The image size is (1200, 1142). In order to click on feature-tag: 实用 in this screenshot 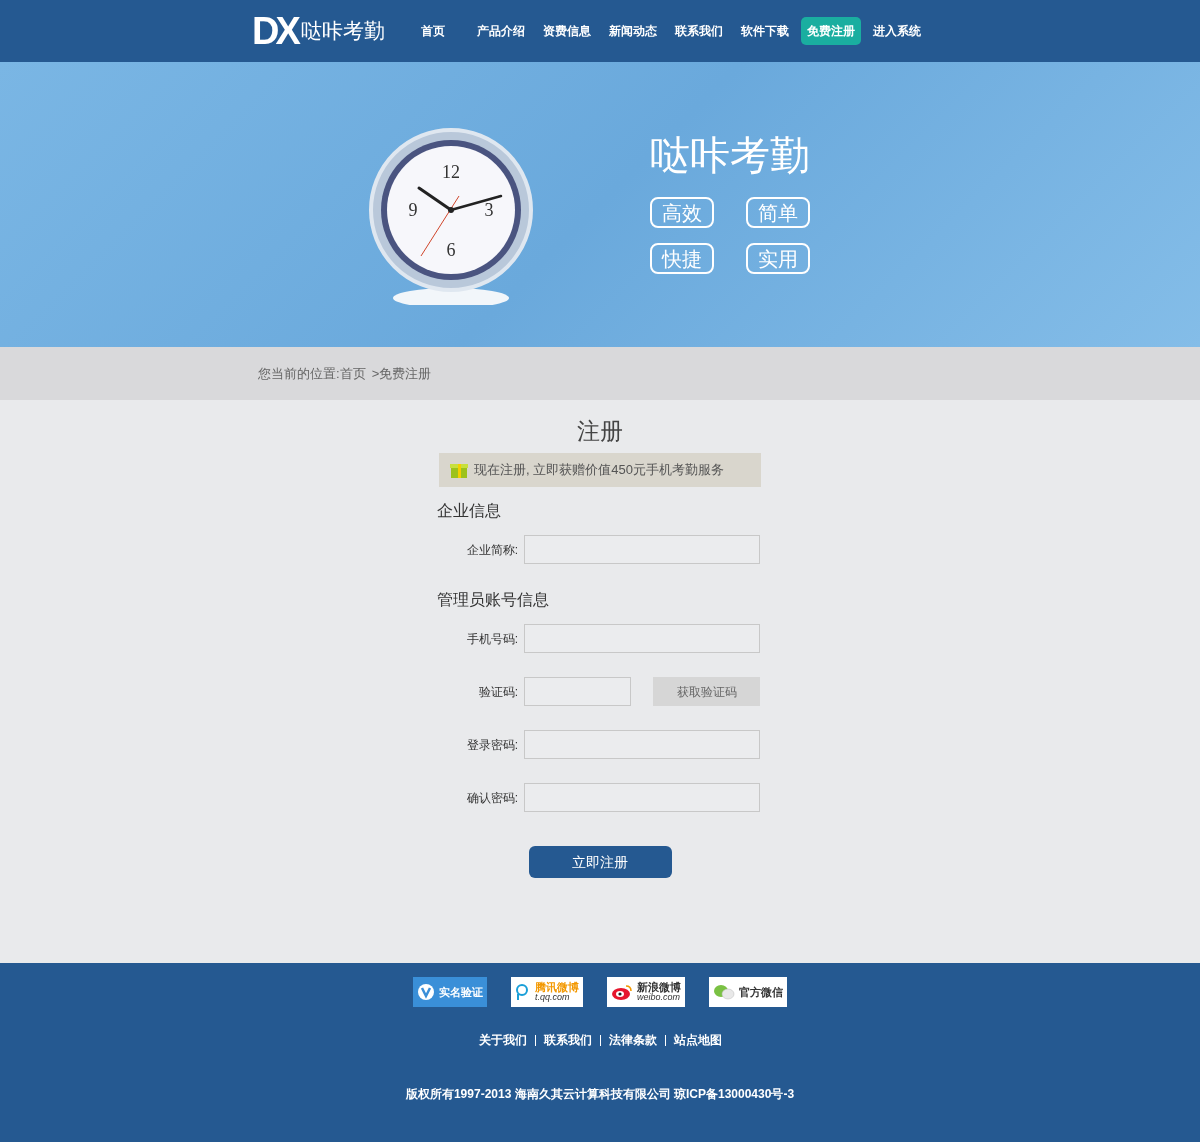, I will do `click(778, 258)`.